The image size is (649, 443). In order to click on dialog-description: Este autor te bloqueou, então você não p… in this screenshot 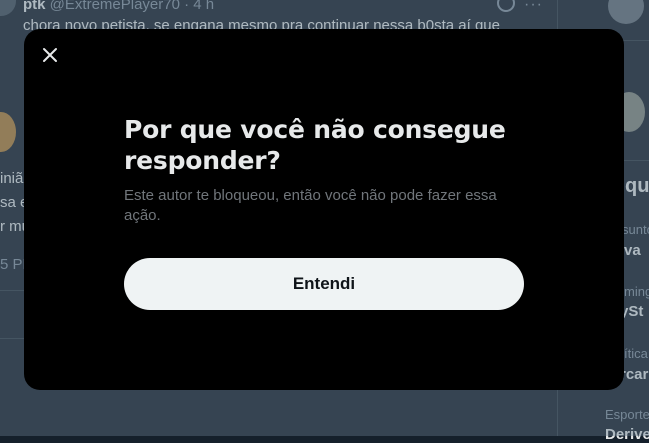, I will do `click(310, 205)`.